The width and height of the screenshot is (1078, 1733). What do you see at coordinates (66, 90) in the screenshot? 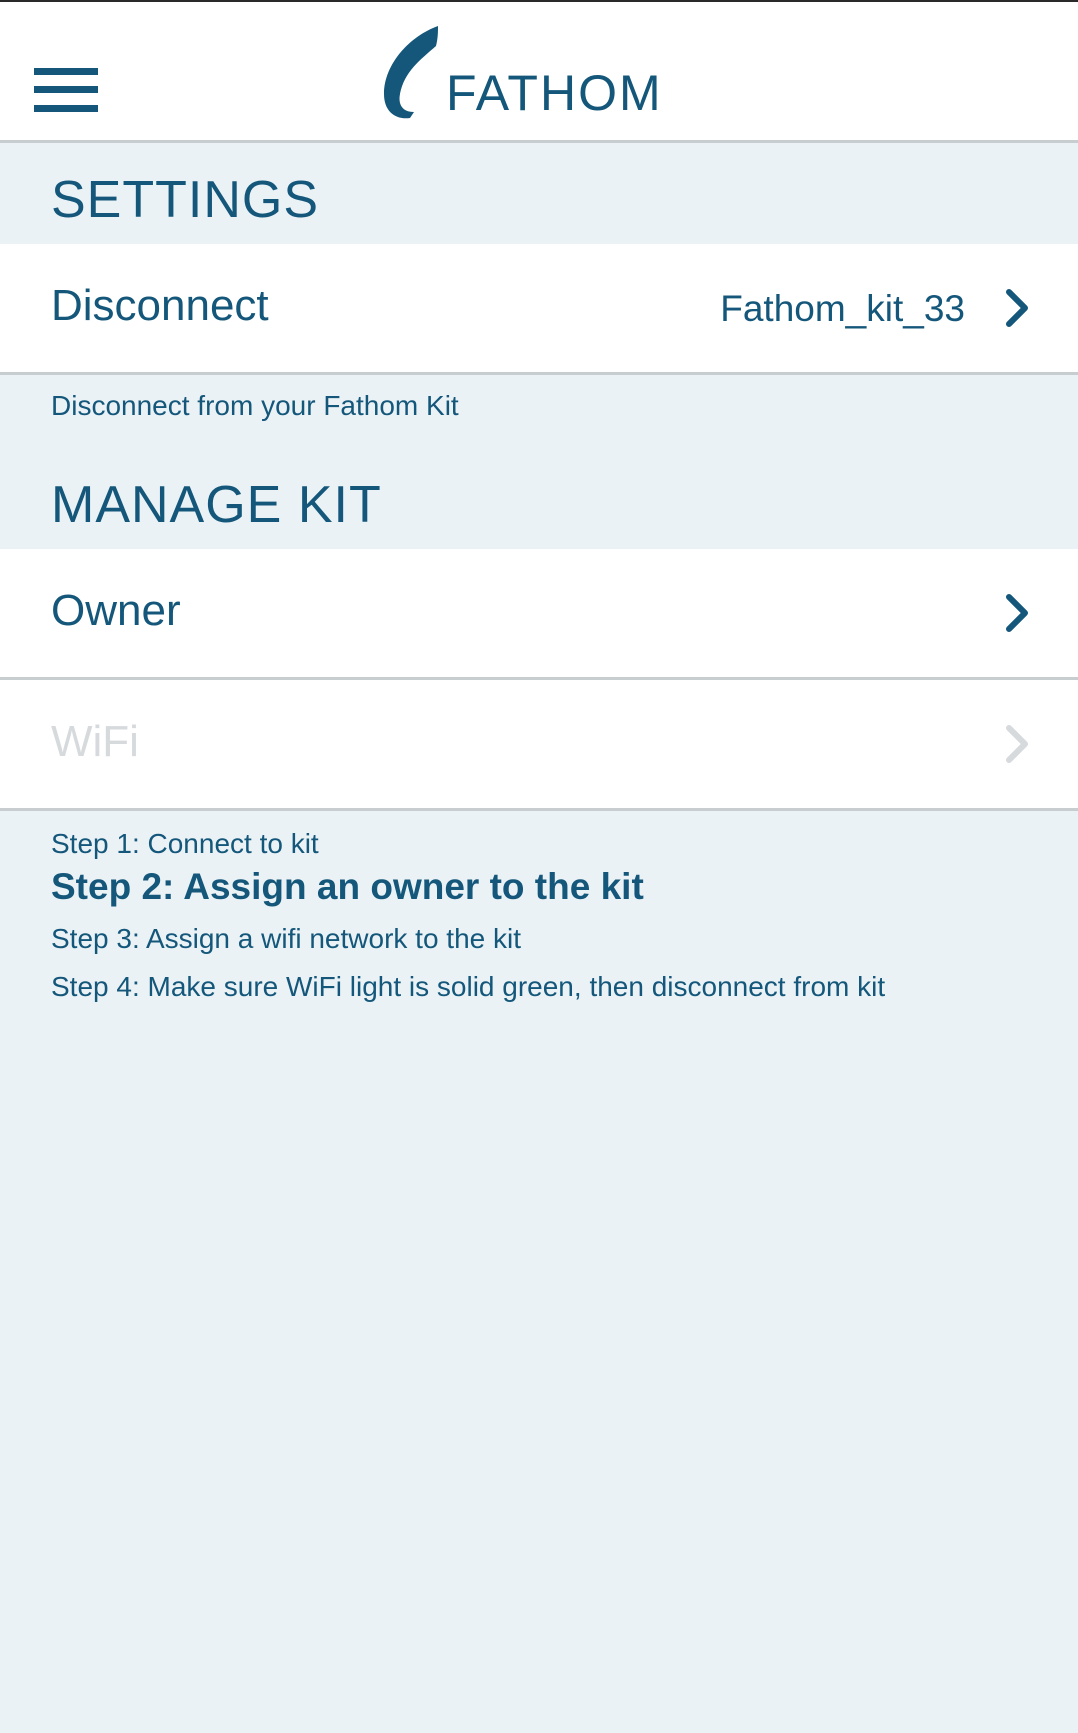
I see `hamburger-menu-icon` at bounding box center [66, 90].